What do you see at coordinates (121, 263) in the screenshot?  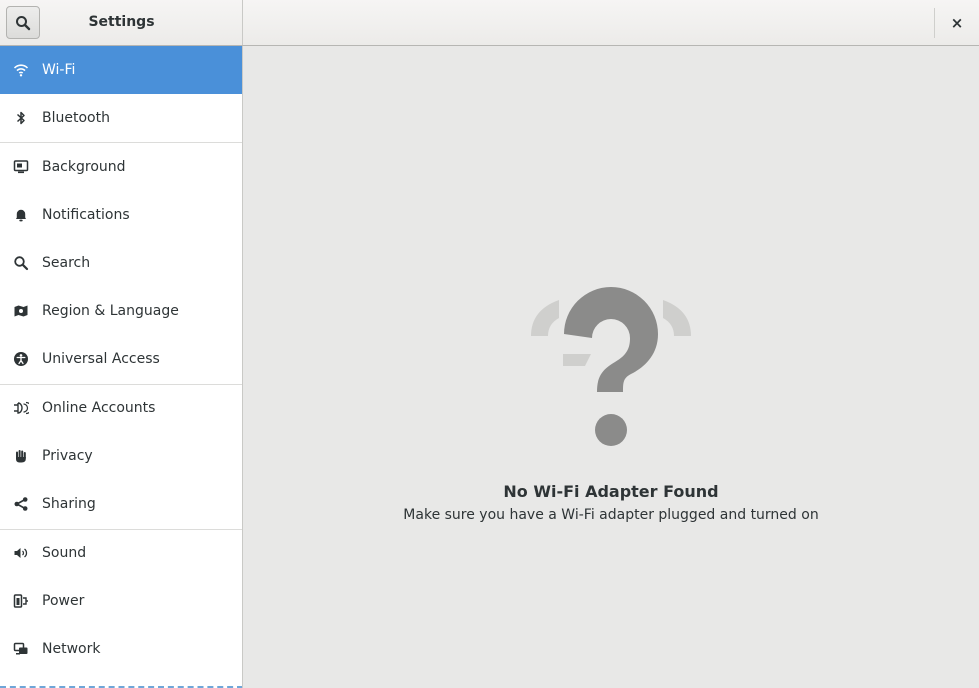 I see `sidebar-item-search: Search` at bounding box center [121, 263].